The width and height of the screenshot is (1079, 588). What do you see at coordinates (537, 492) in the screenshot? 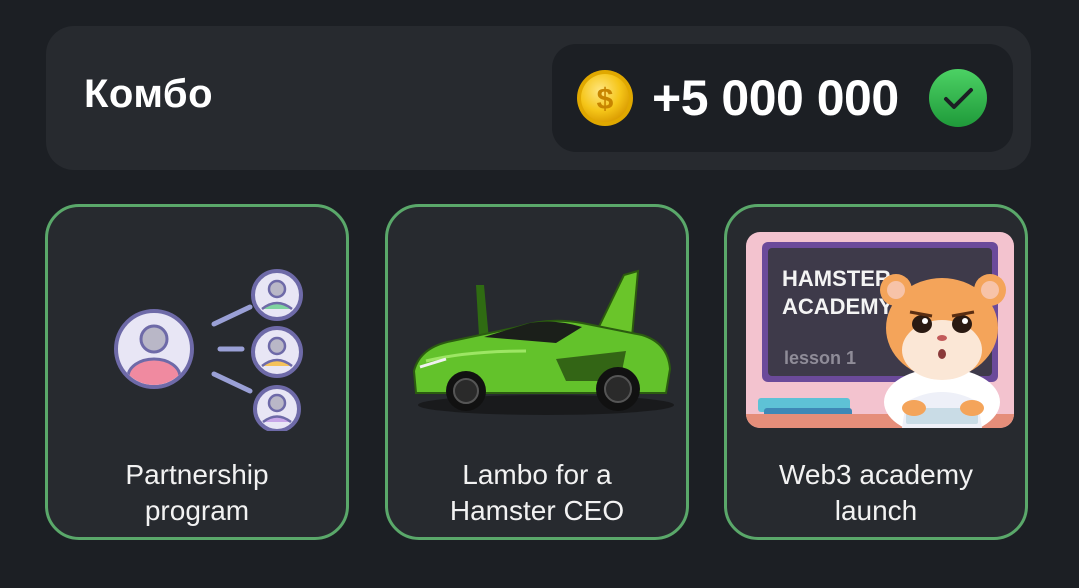
I see `card-label-lambo: Lambo for a Hamster CEO` at bounding box center [537, 492].